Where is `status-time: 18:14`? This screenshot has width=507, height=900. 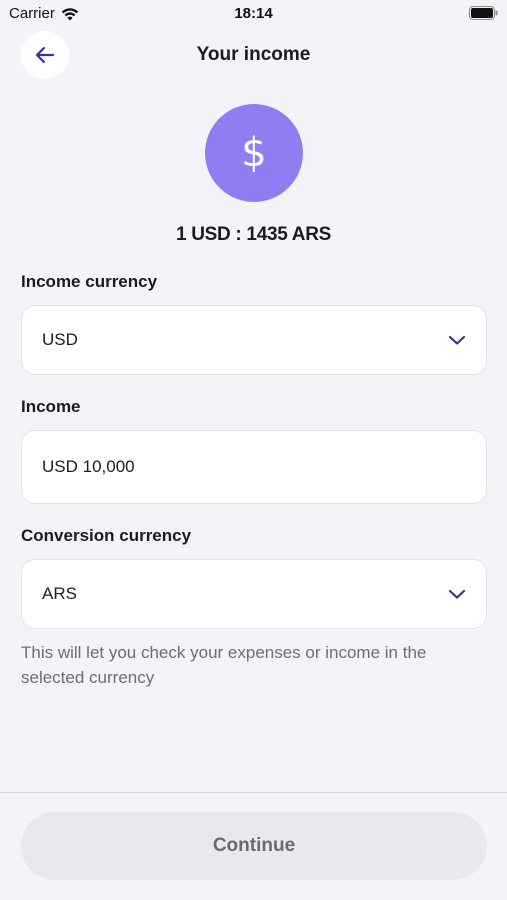 status-time: 18:14 is located at coordinates (253, 13).